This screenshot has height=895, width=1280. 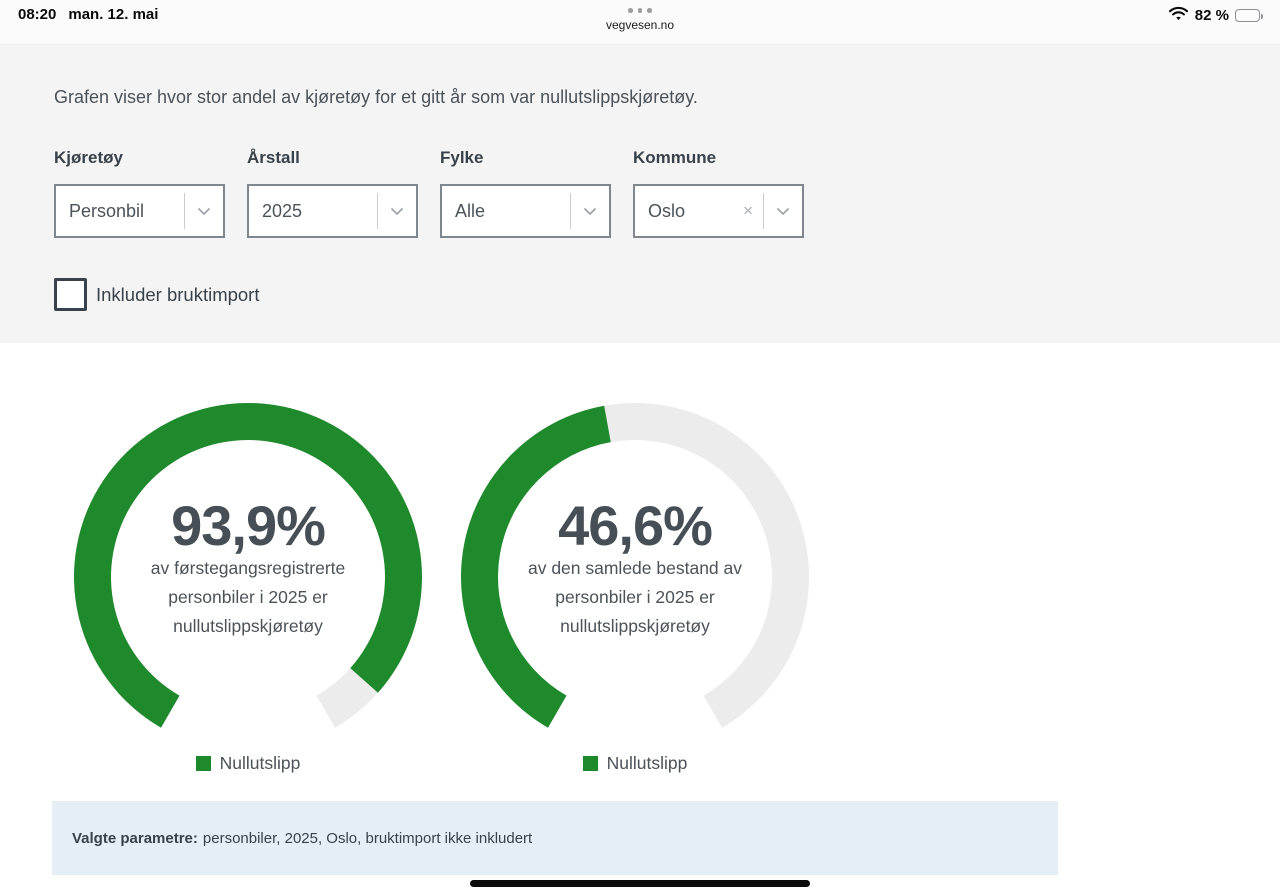 I want to click on address-bar: vegvesen.no, so click(x=640, y=25).